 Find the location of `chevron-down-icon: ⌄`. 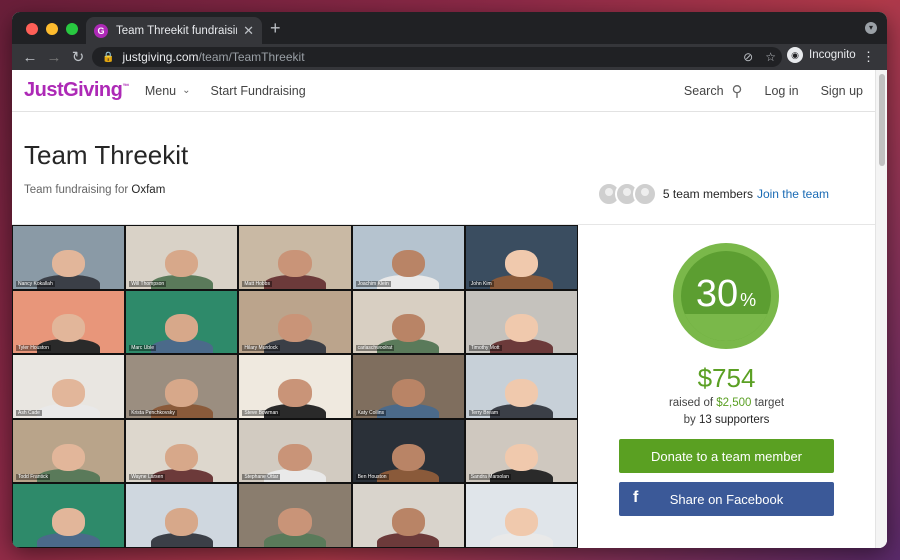

chevron-down-icon: ⌄ is located at coordinates (186, 90).